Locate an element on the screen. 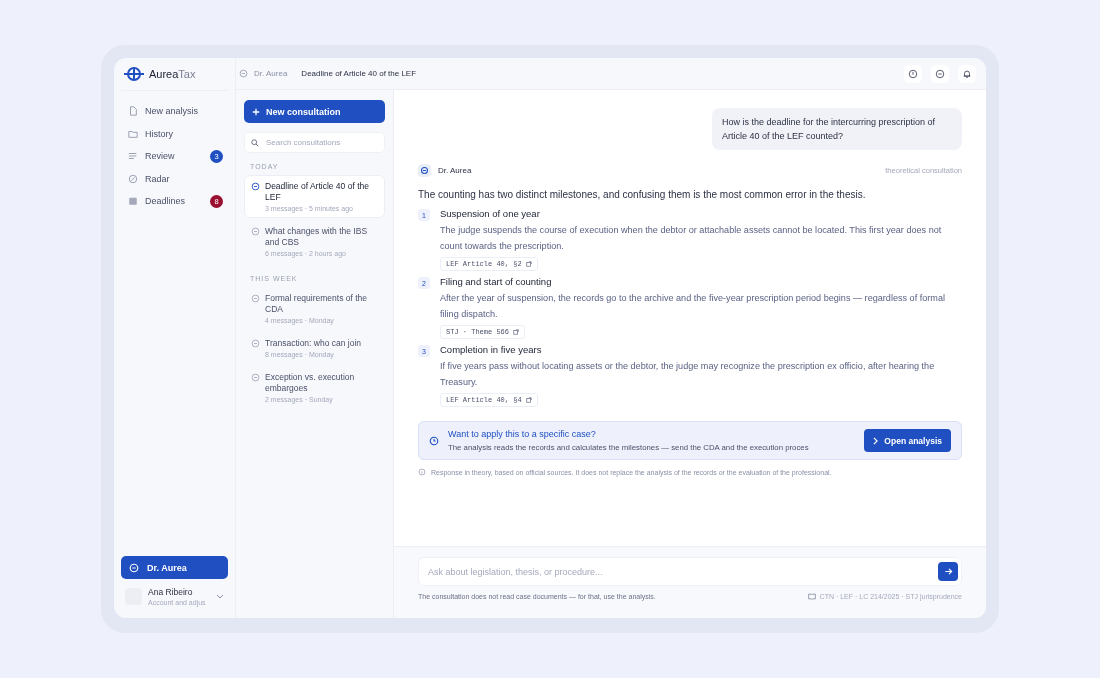 The image size is (1100, 678). chat-button is located at coordinates (940, 73).